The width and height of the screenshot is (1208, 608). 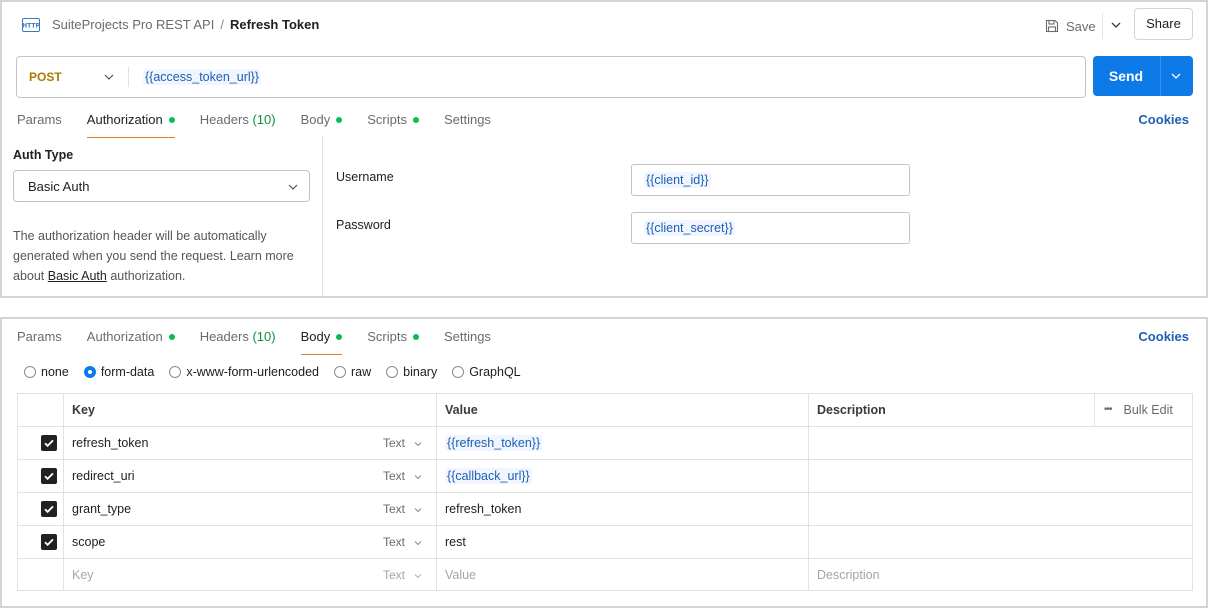 I want to click on auth-type-select: Basic Auth, so click(x=161, y=186).